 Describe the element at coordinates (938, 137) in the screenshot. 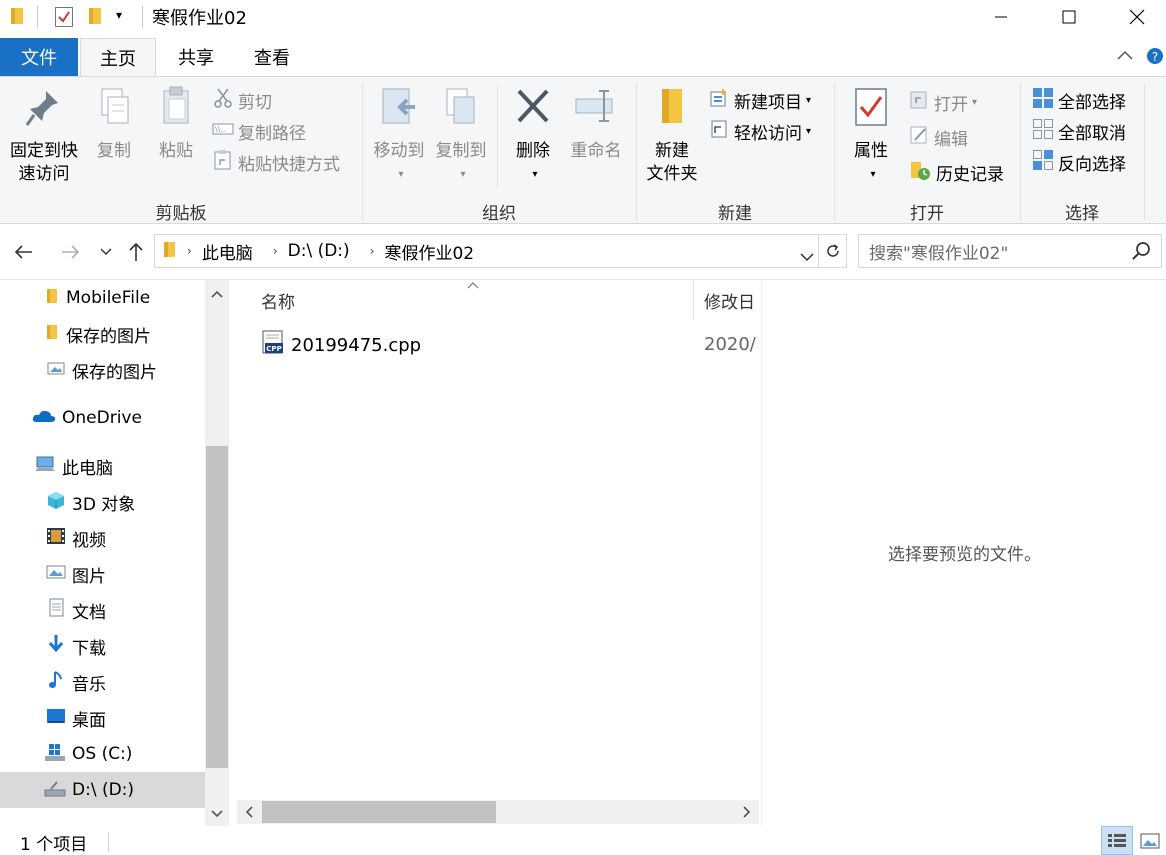

I see `edit-button: 编辑` at that location.